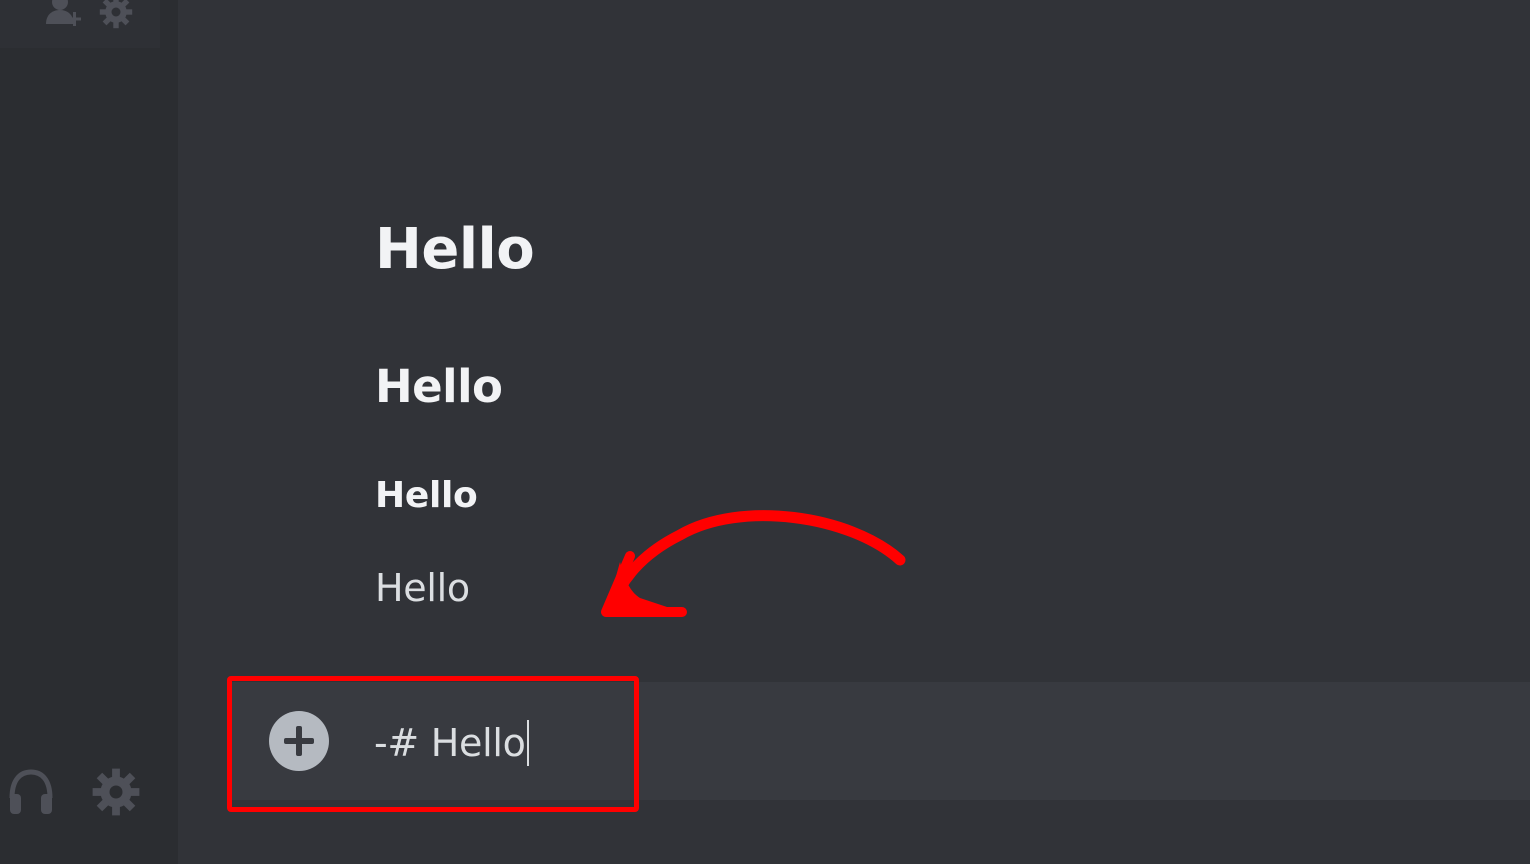 This screenshot has height=864, width=1536. Describe the element at coordinates (64, 16) in the screenshot. I see `add-friend-icon` at that location.